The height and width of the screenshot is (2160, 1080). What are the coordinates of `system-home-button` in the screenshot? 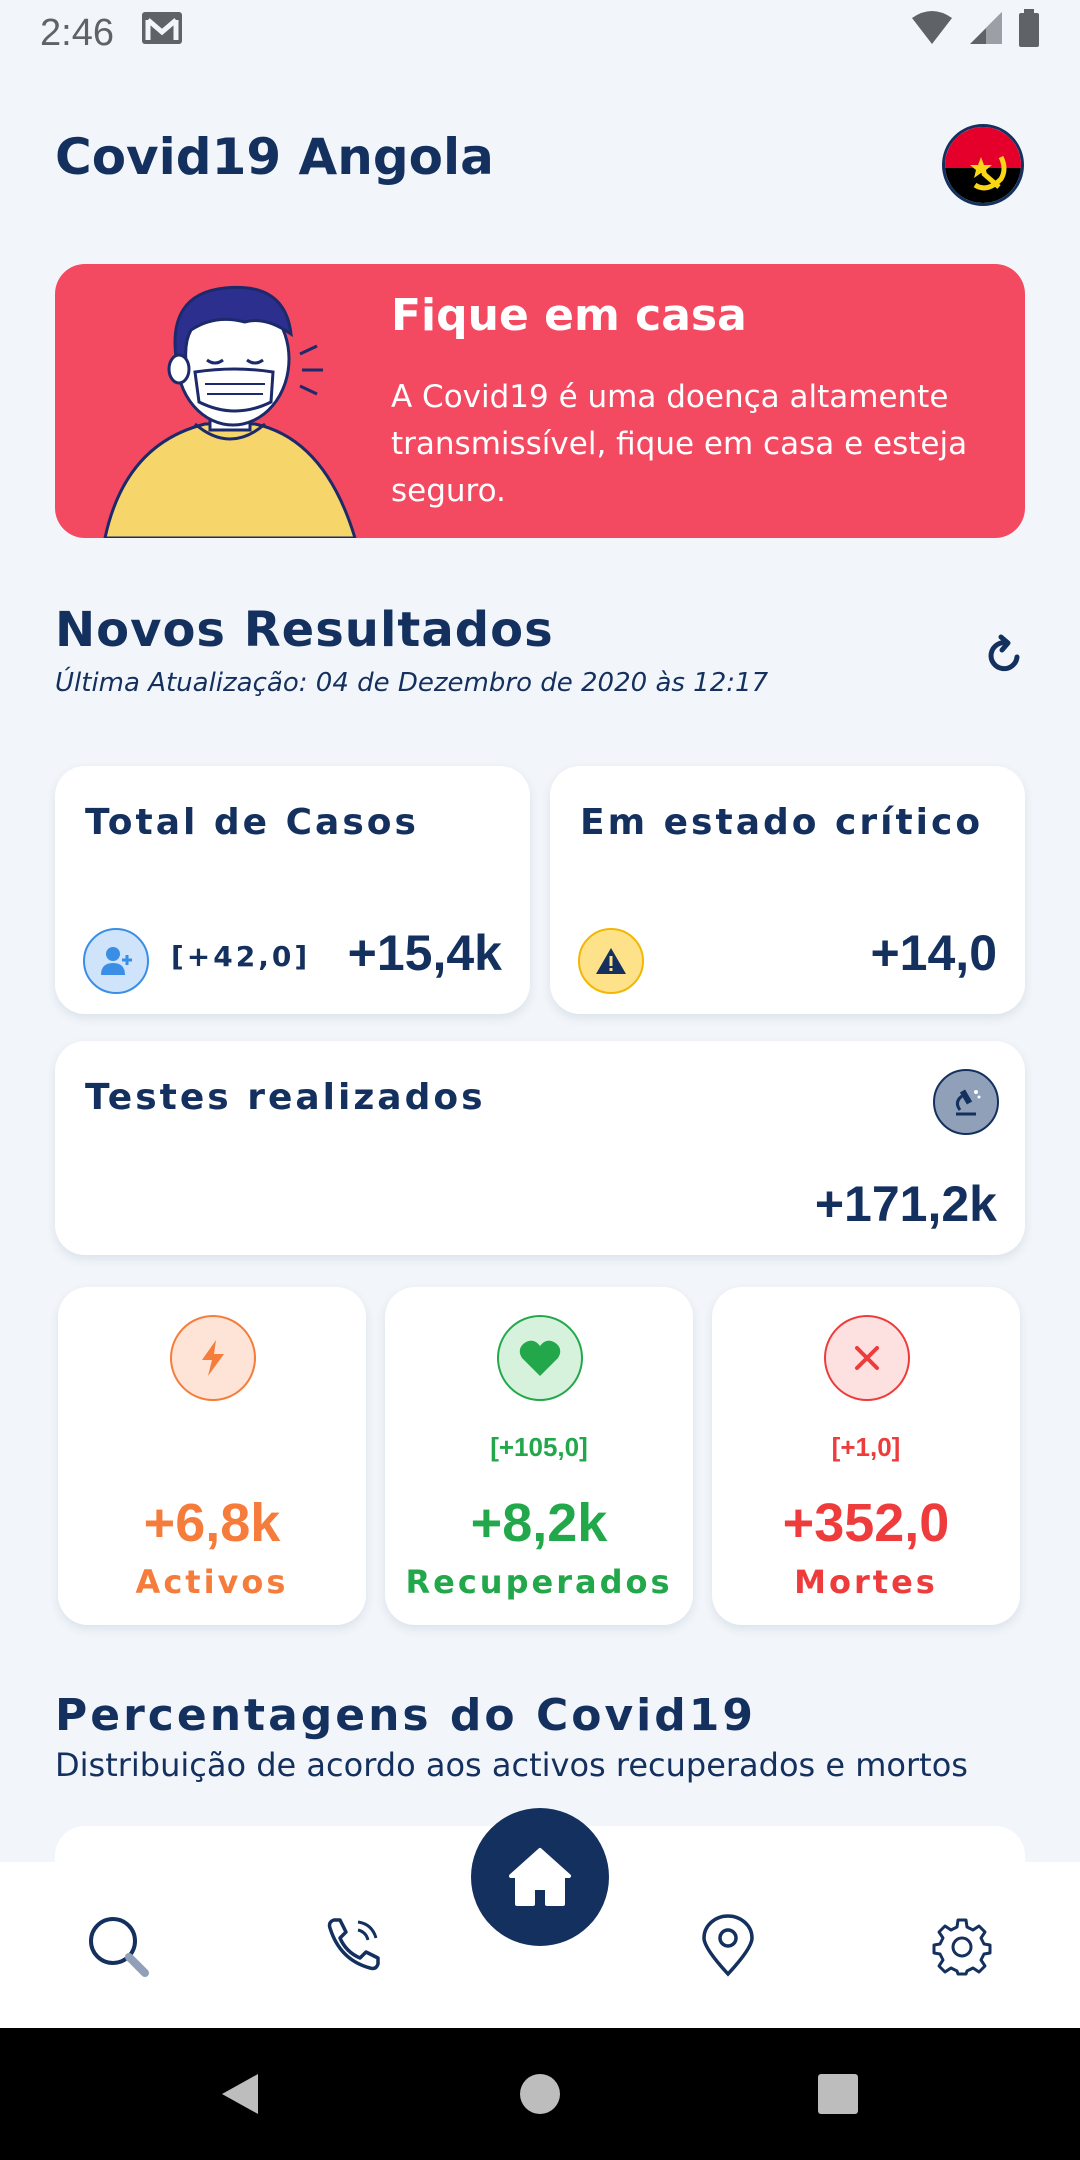 It's located at (540, 2094).